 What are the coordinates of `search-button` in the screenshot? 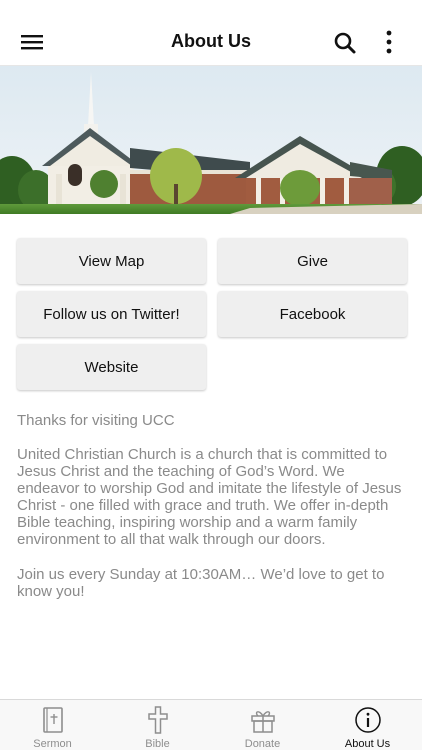 It's located at (345, 43).